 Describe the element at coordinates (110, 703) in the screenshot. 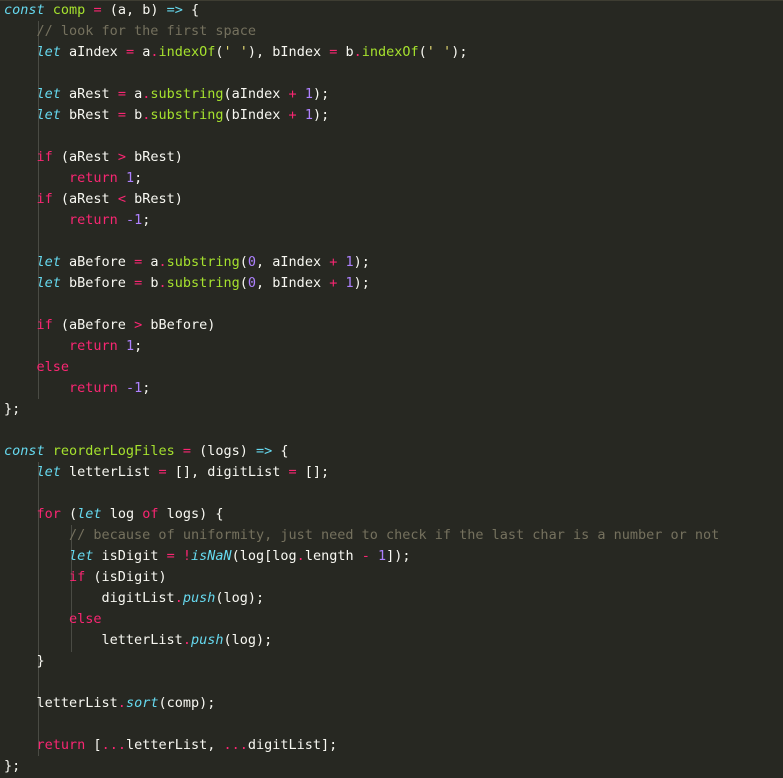

I see `code-line: letterList.sort(comp);` at that location.